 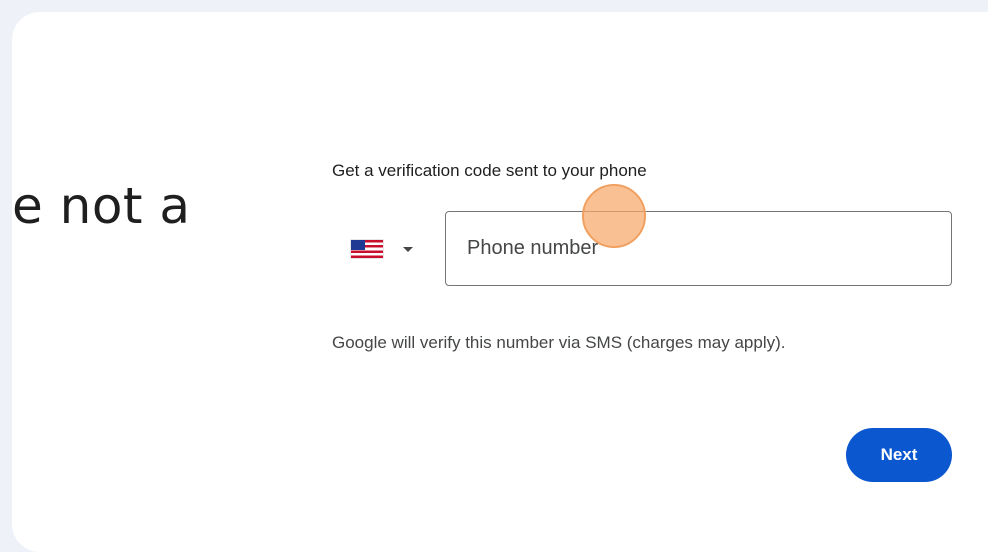 I want to click on country-code-select, so click(x=384, y=249).